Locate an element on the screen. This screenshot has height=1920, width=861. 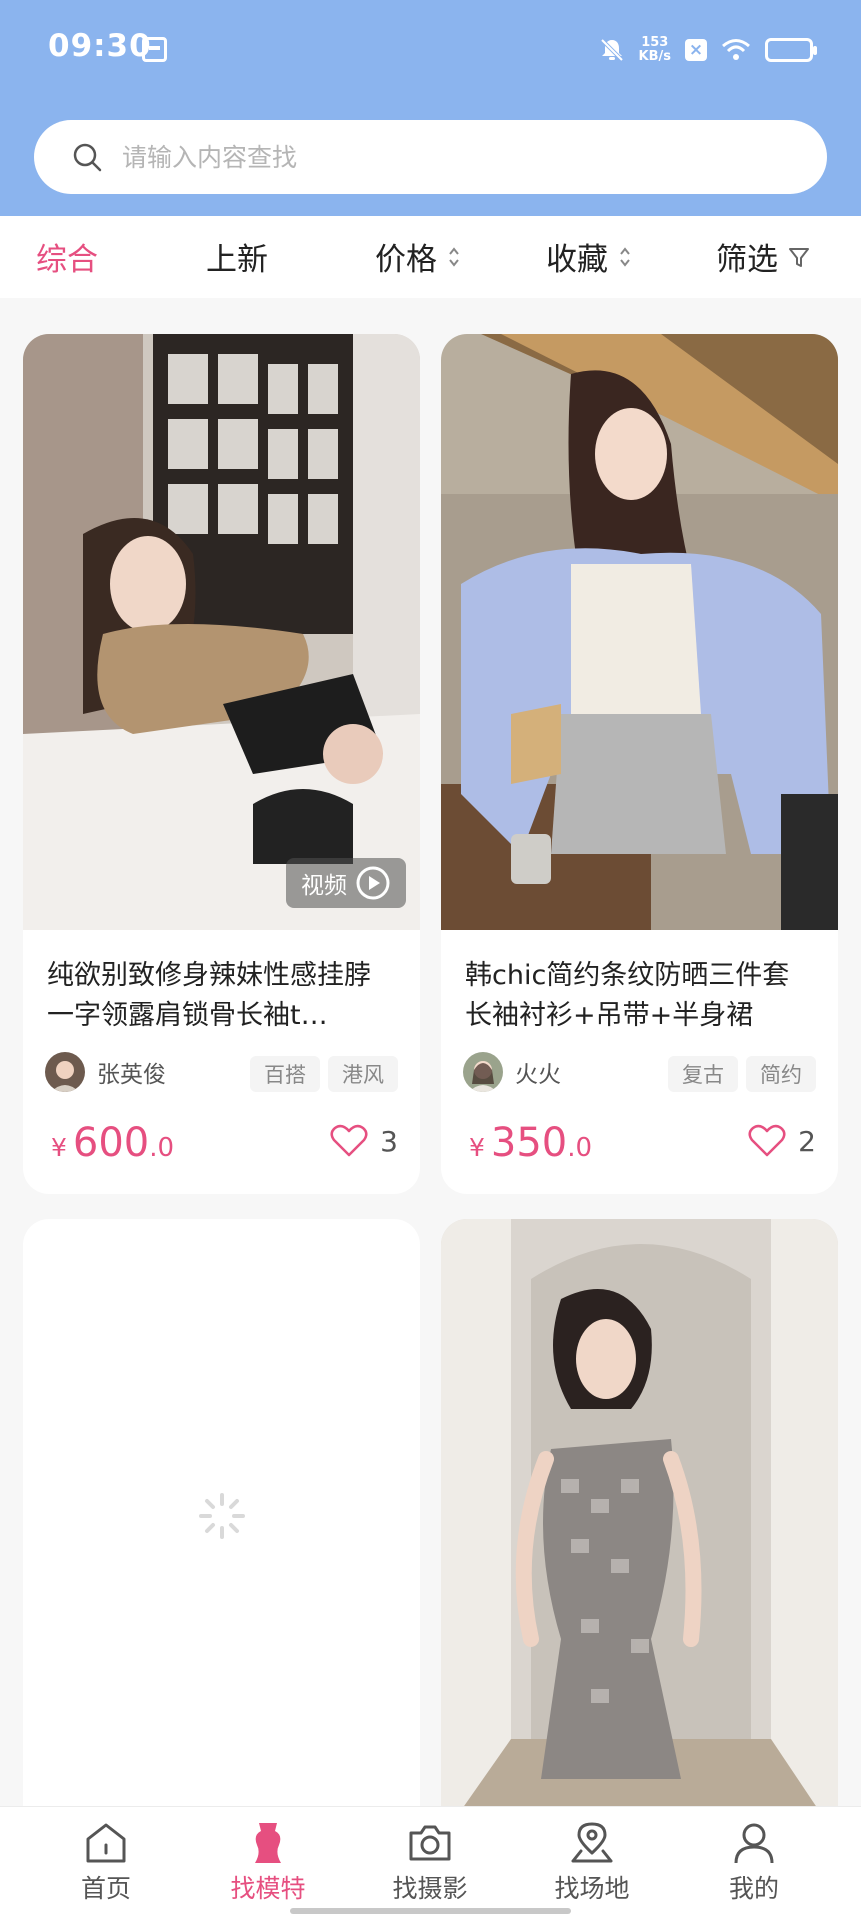
tag: 复古 is located at coordinates (703, 1074).